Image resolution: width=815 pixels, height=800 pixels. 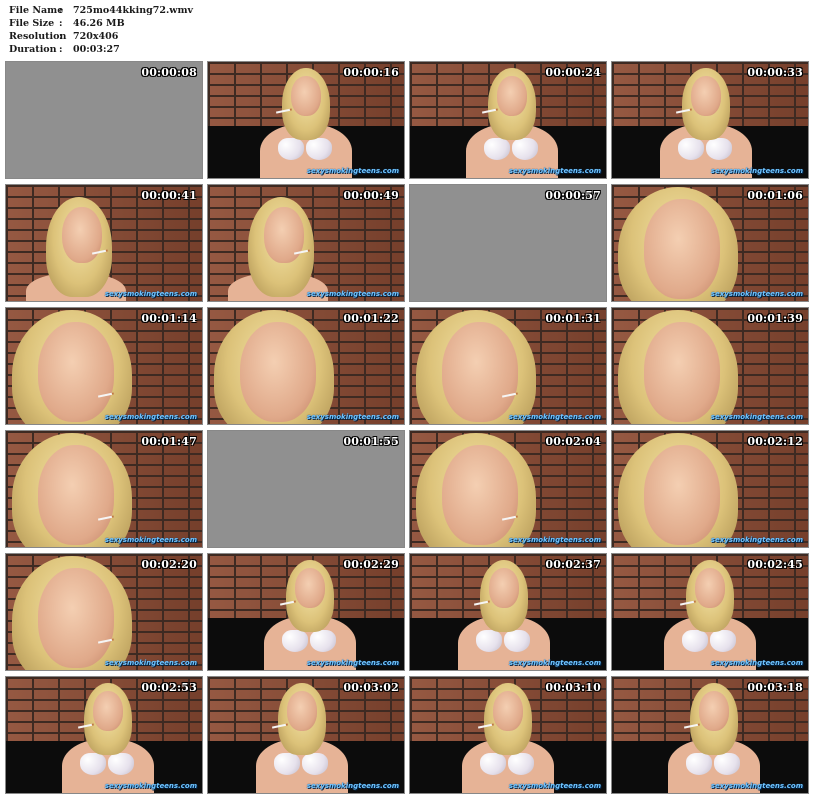 What do you see at coordinates (573, 441) in the screenshot?
I see `timestamp-label: 00:02:04` at bounding box center [573, 441].